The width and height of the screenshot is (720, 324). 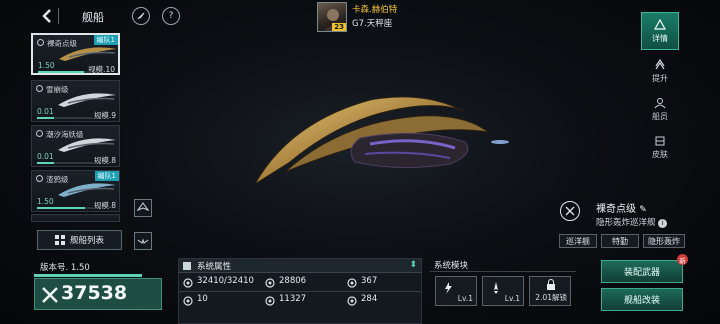 I want to click on ship-thumbnail, so click(x=87, y=100).